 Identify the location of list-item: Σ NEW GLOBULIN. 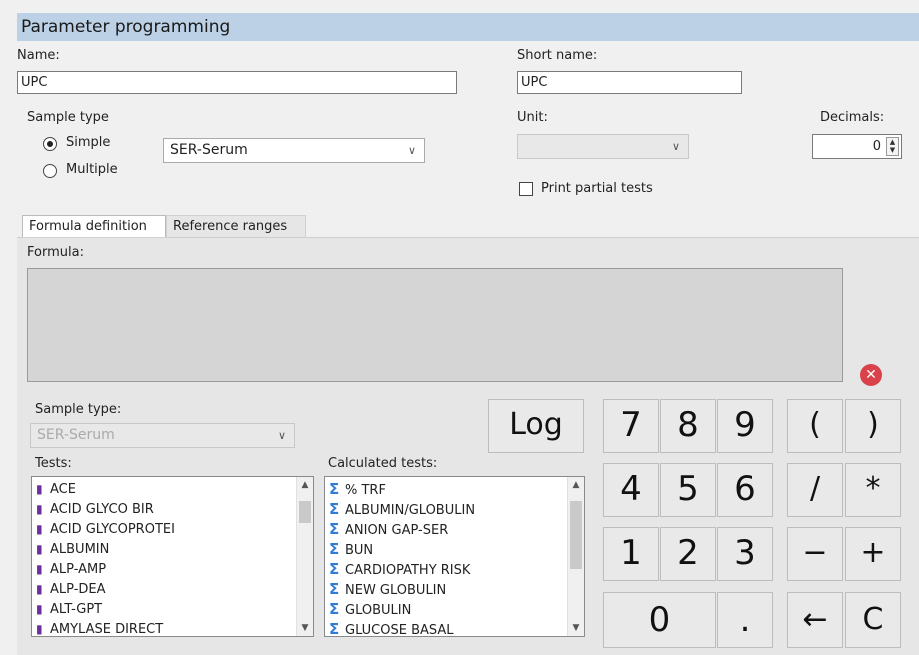
(454, 589).